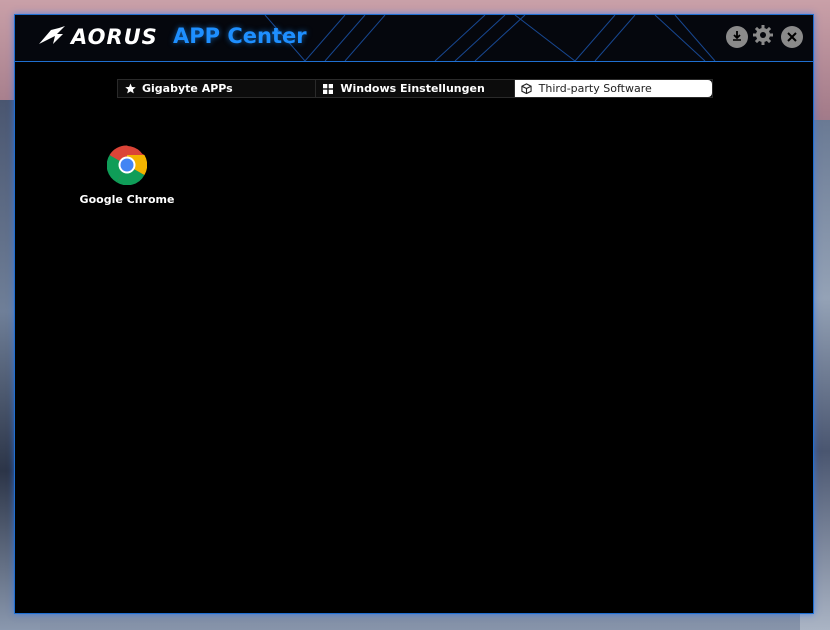 This screenshot has width=830, height=630. I want to click on settings-button, so click(763, 37).